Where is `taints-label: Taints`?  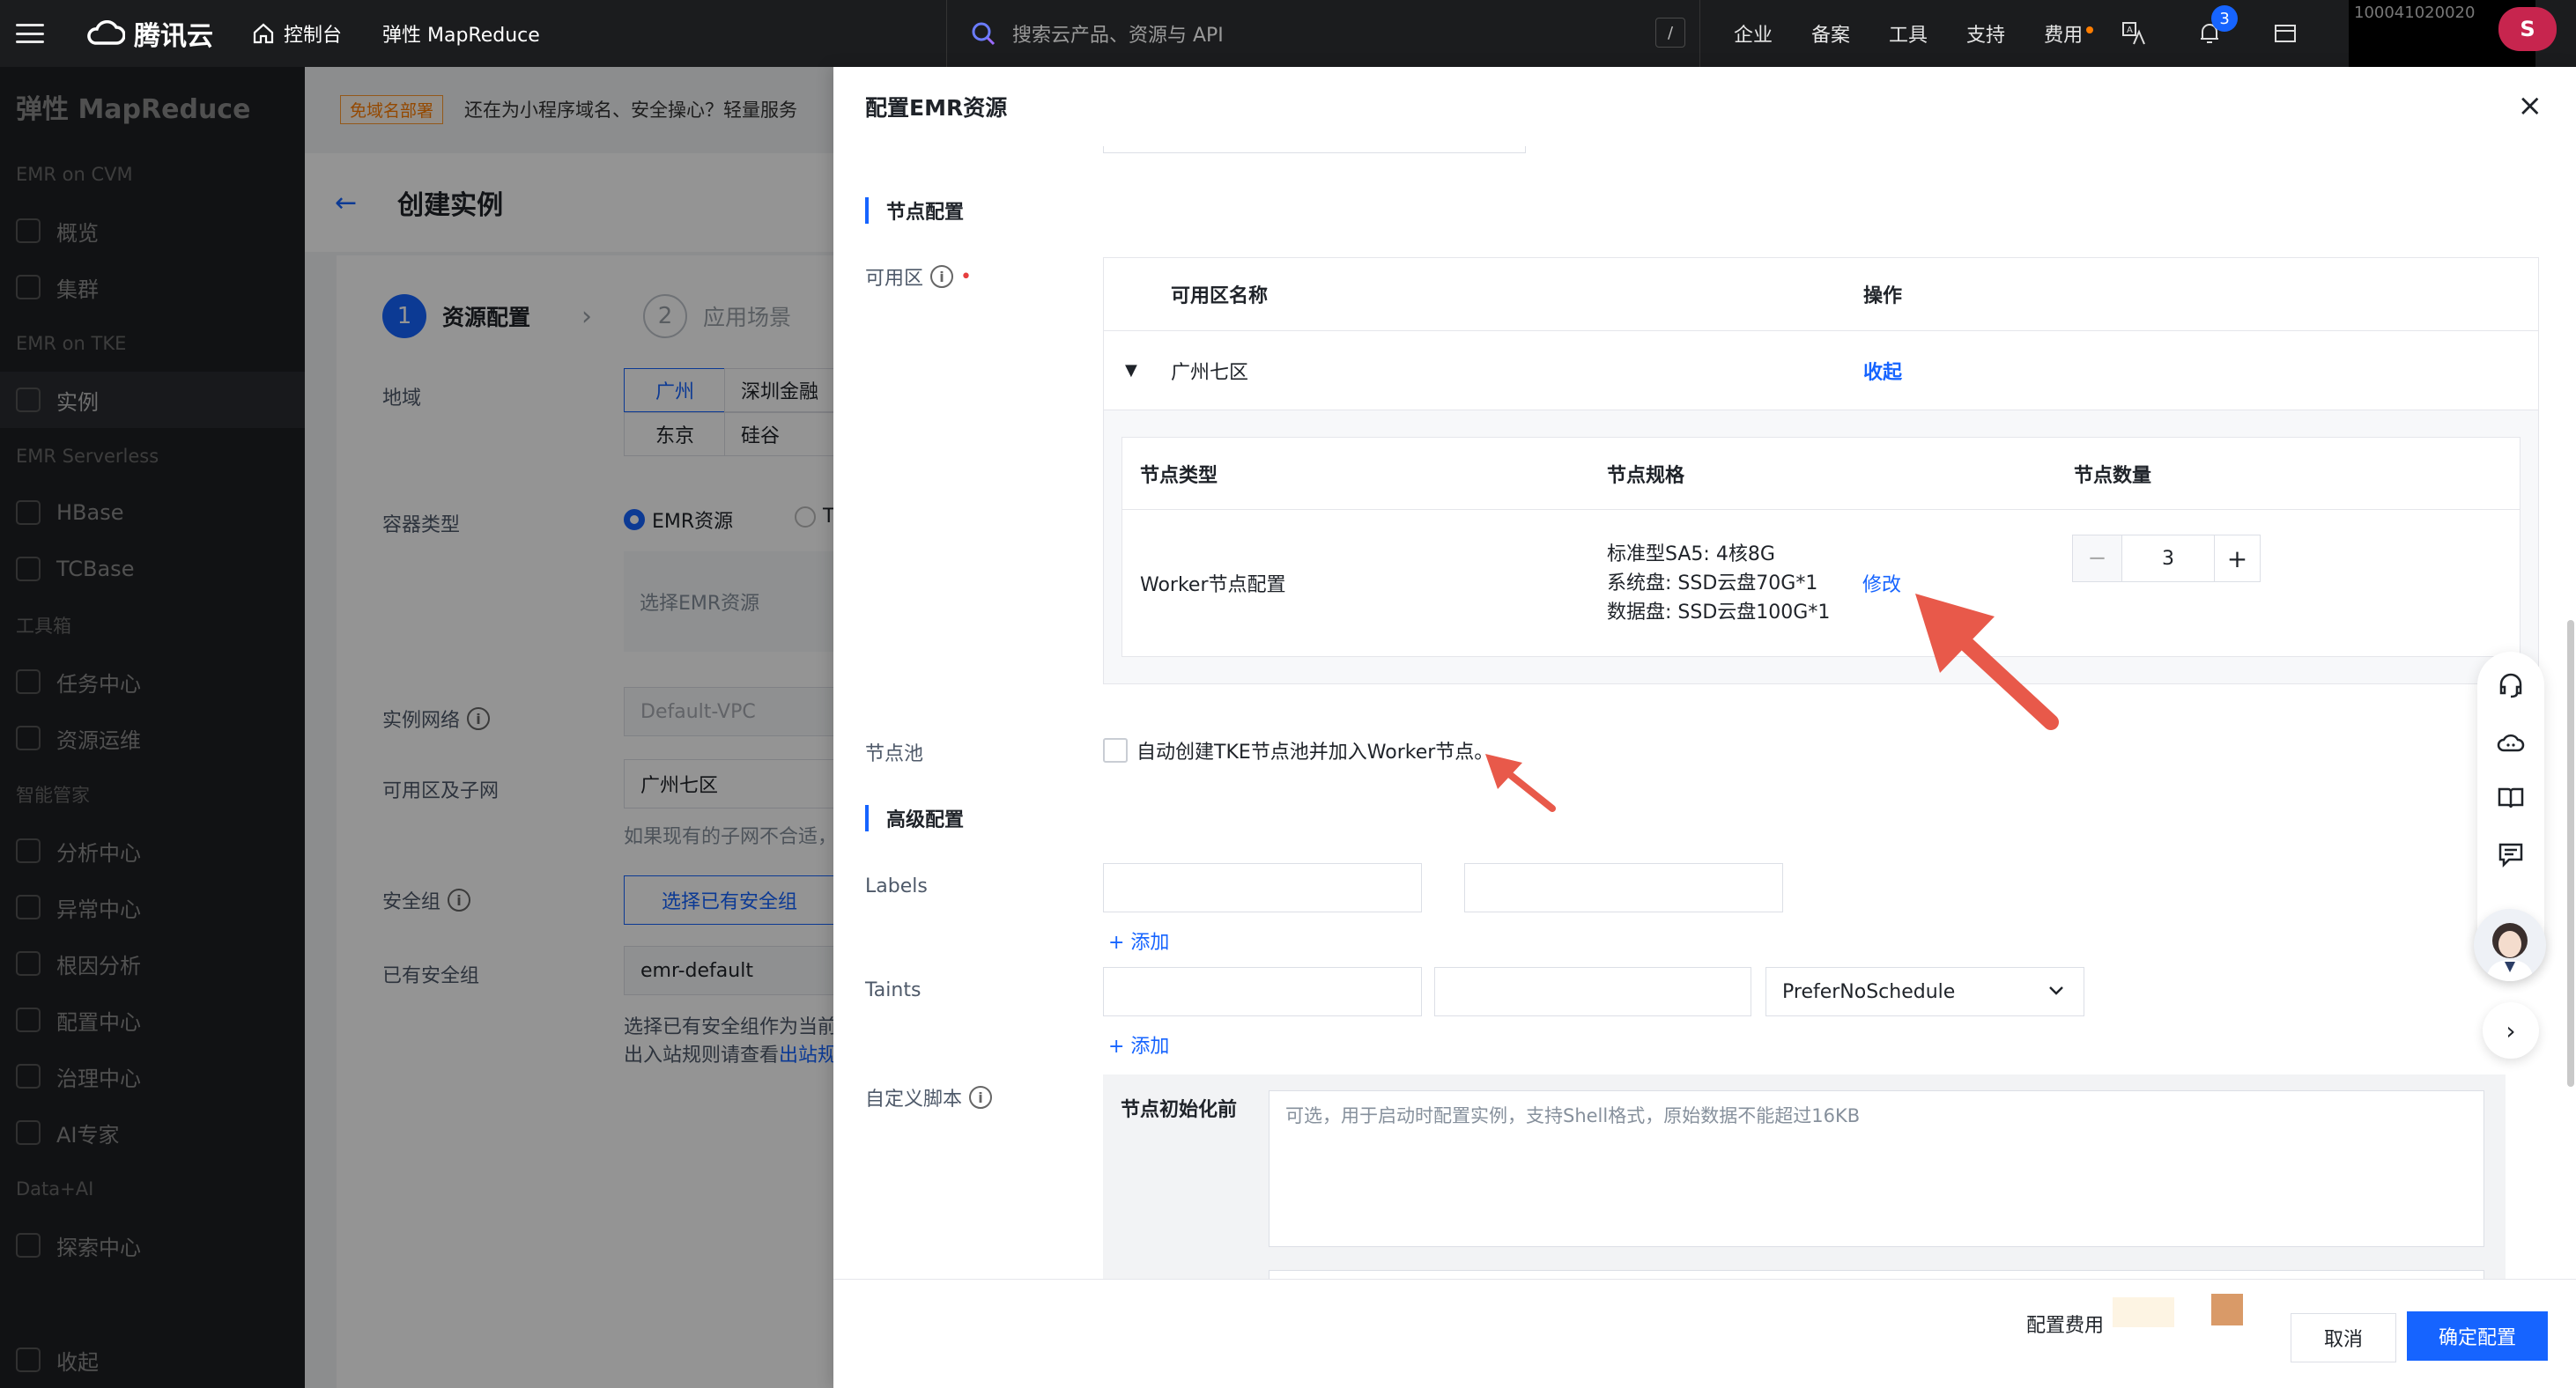
taints-label: Taints is located at coordinates (894, 990).